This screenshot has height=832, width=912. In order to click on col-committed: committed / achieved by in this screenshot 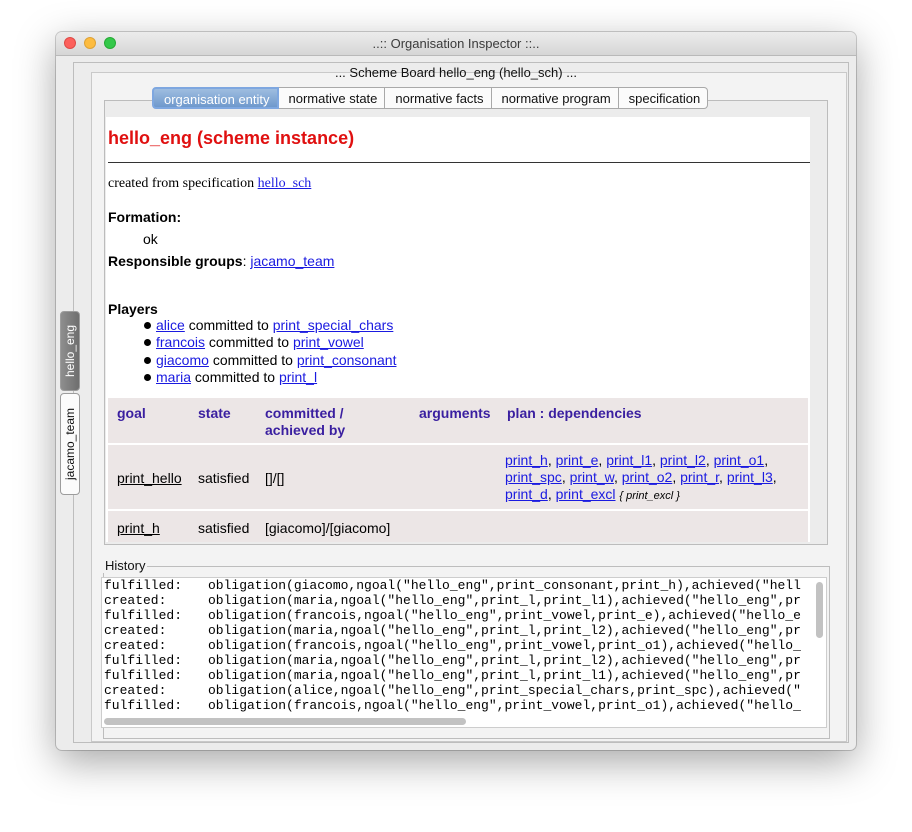, I will do `click(305, 422)`.